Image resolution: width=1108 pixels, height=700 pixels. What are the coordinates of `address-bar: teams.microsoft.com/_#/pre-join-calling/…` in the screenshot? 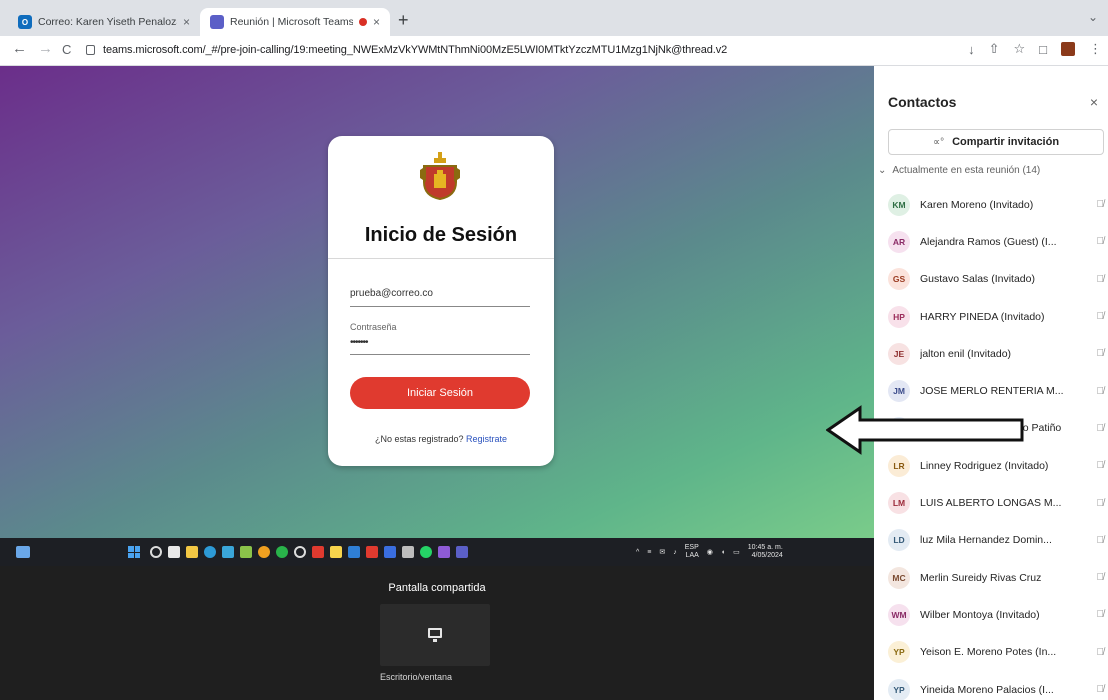 It's located at (556, 50).